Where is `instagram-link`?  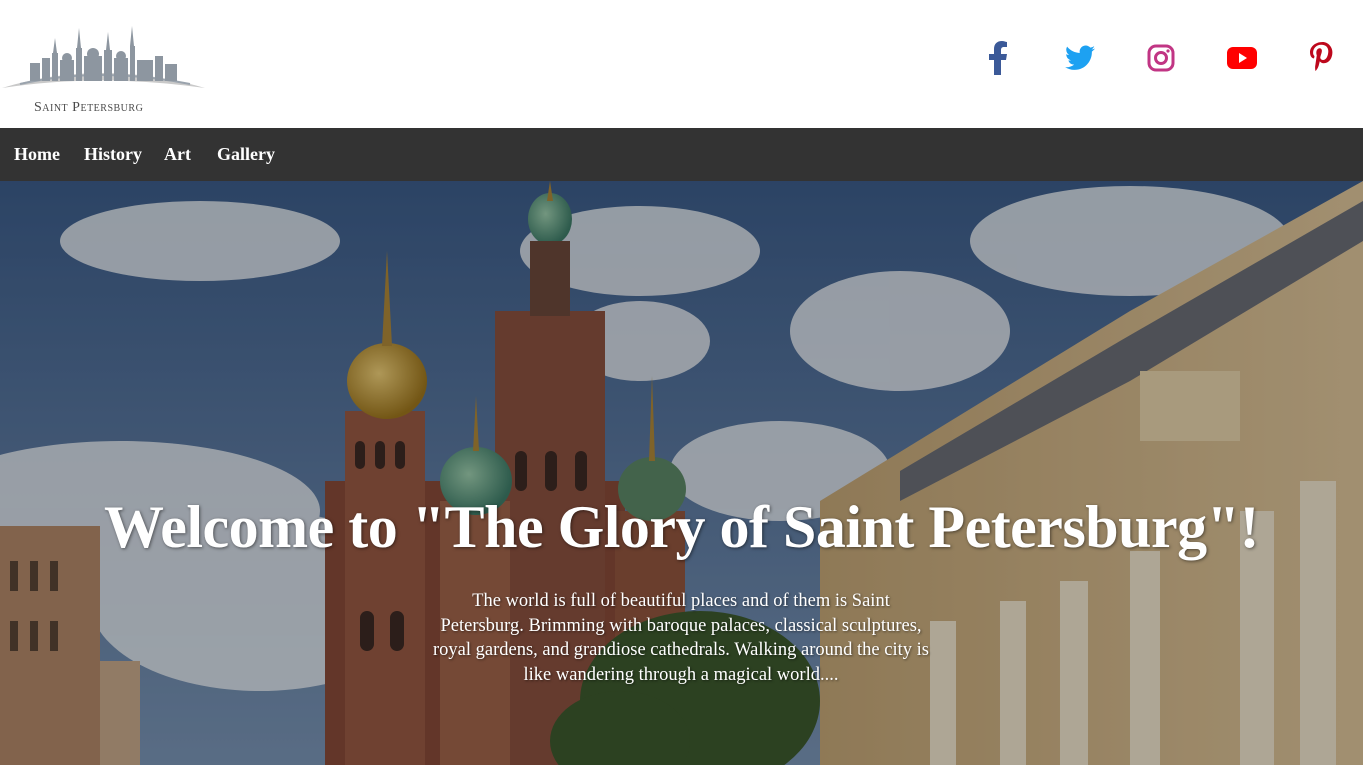
instagram-link is located at coordinates (1161, 58).